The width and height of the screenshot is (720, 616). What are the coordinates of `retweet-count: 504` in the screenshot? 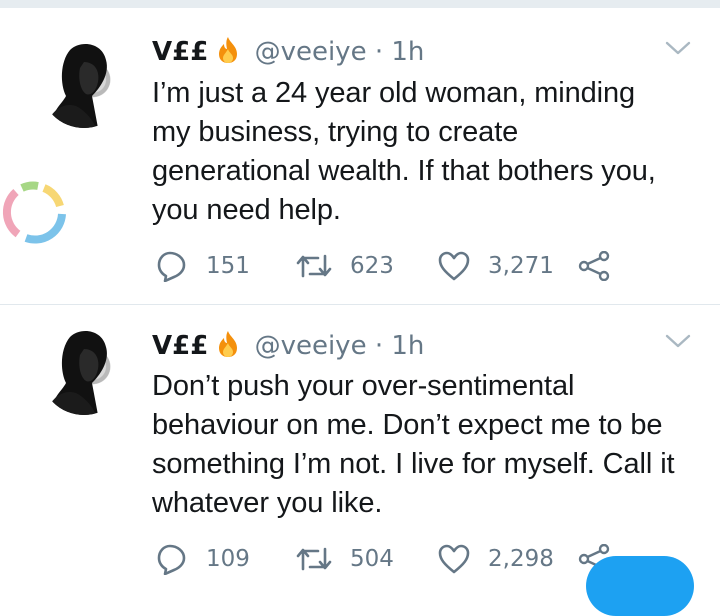 It's located at (372, 559).